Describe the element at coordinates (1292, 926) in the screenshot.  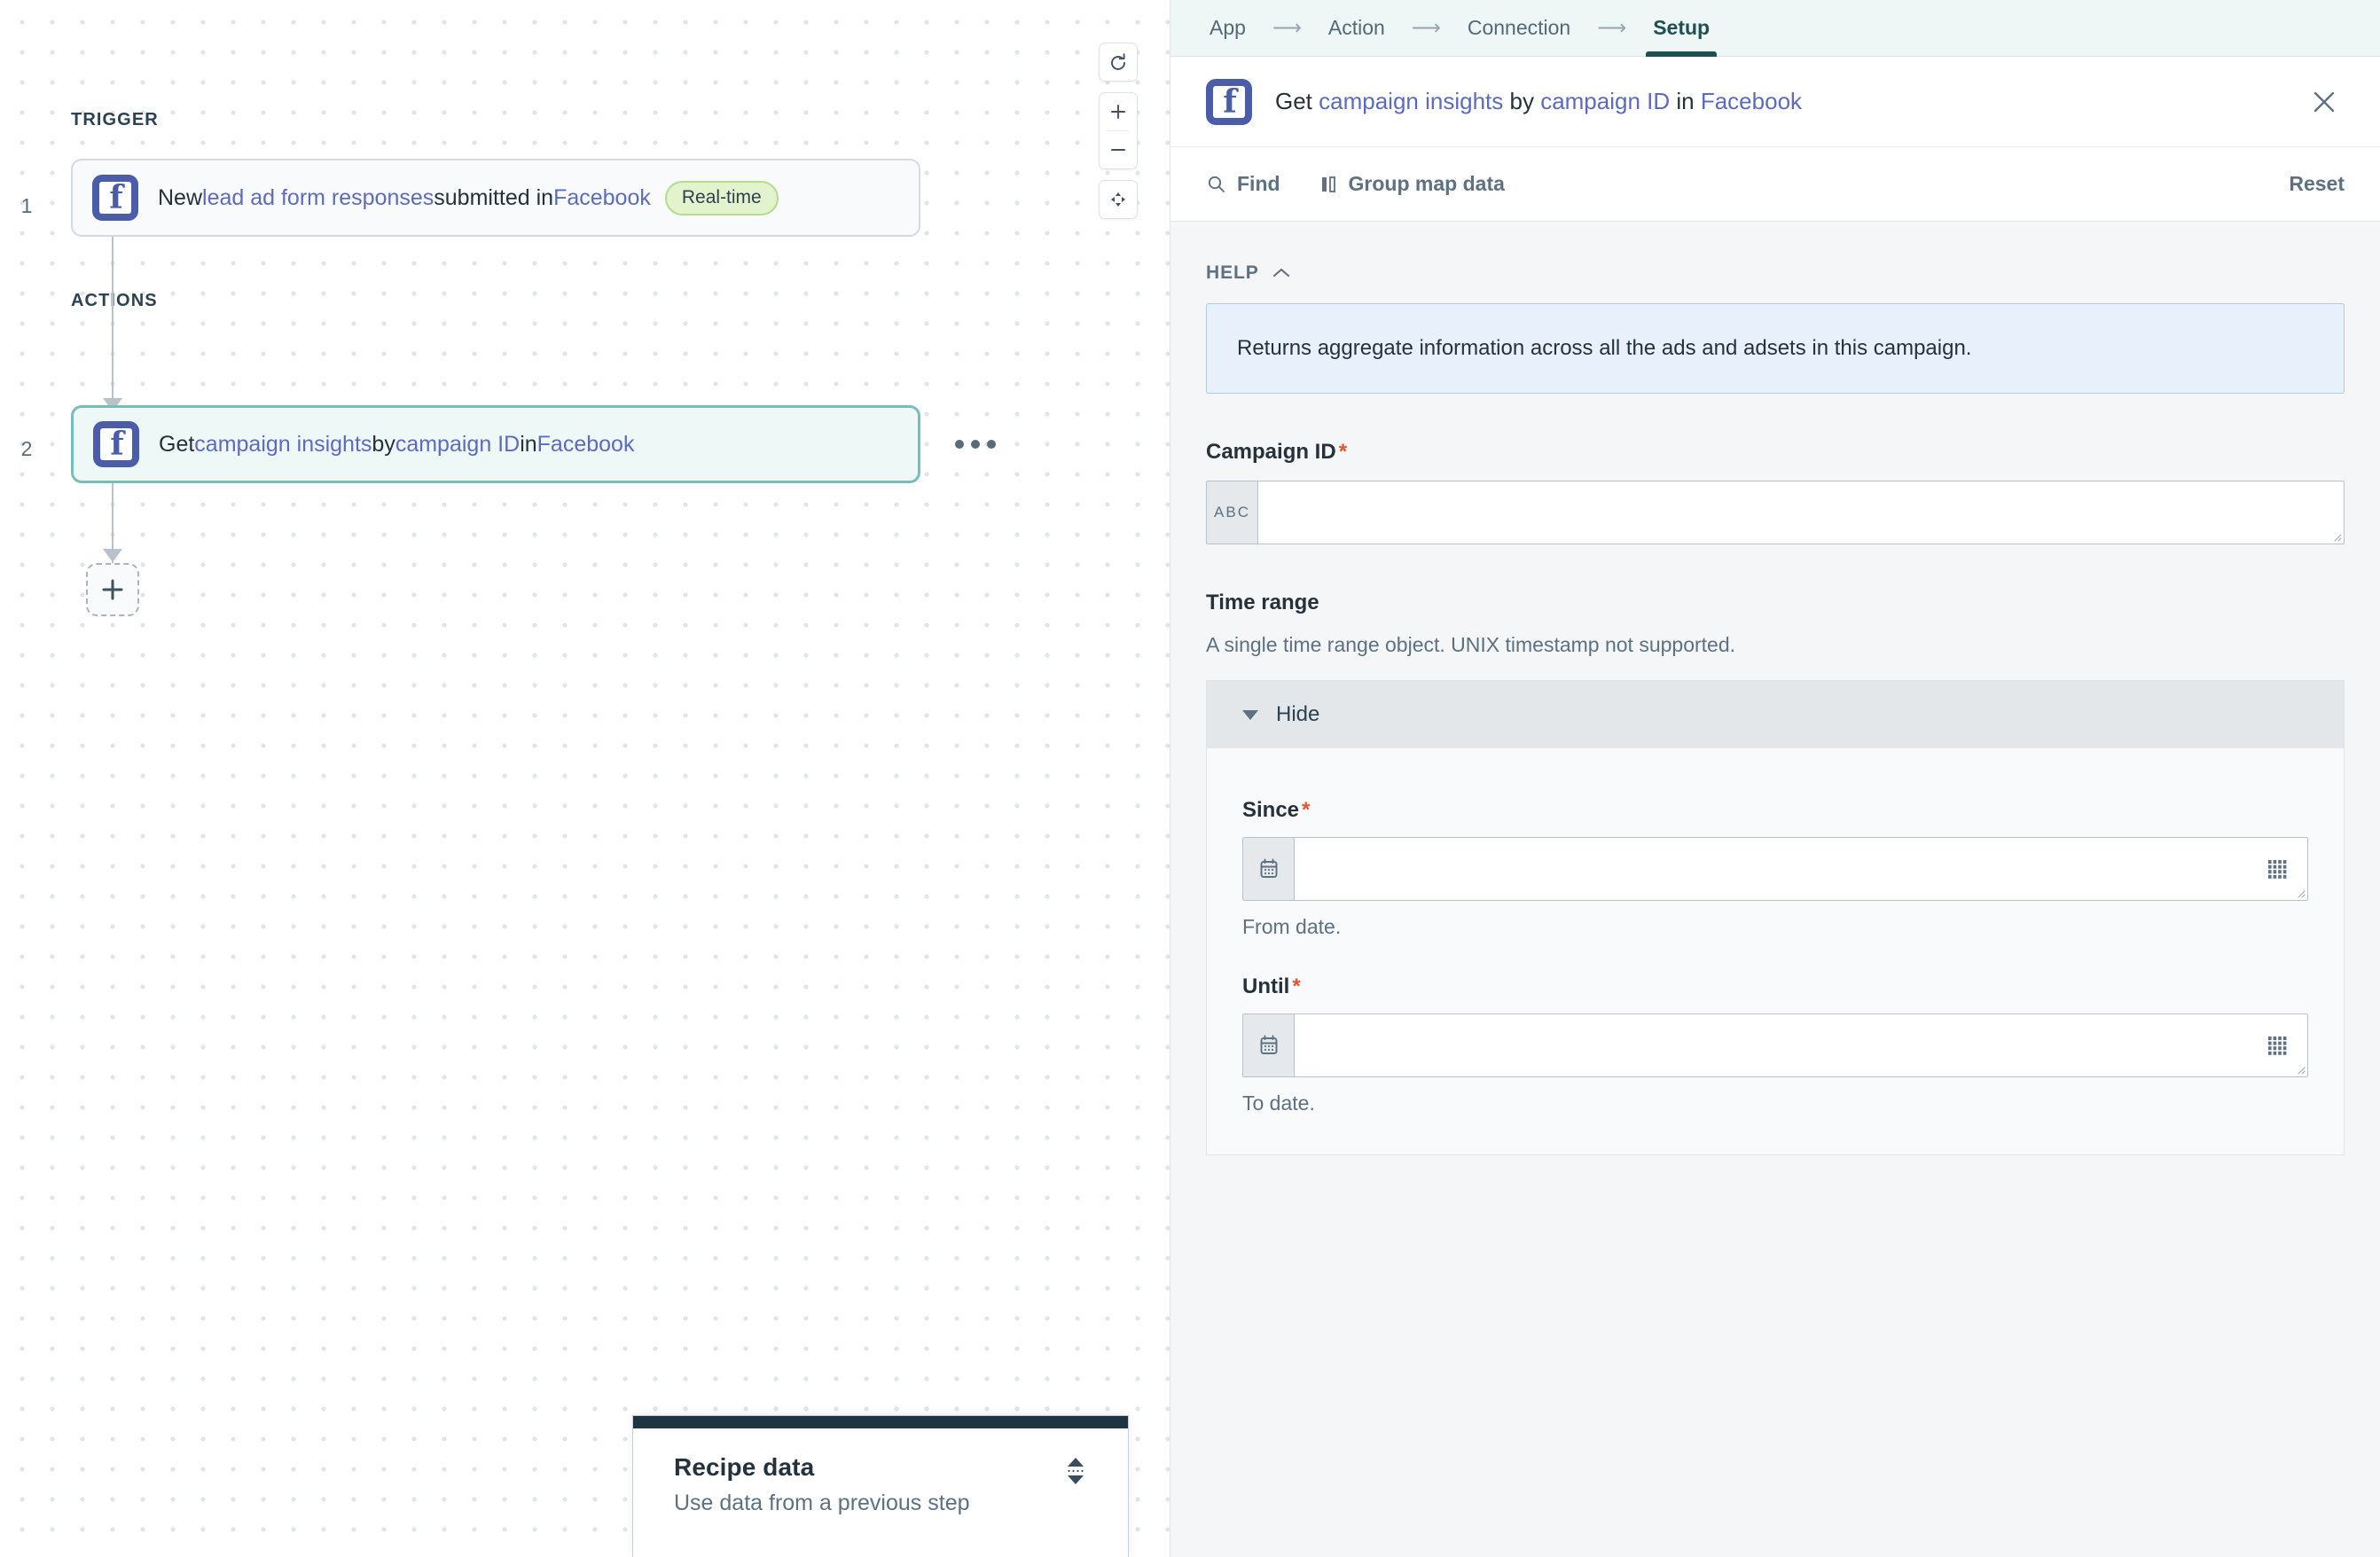
I see `since-hint: From date.` at that location.